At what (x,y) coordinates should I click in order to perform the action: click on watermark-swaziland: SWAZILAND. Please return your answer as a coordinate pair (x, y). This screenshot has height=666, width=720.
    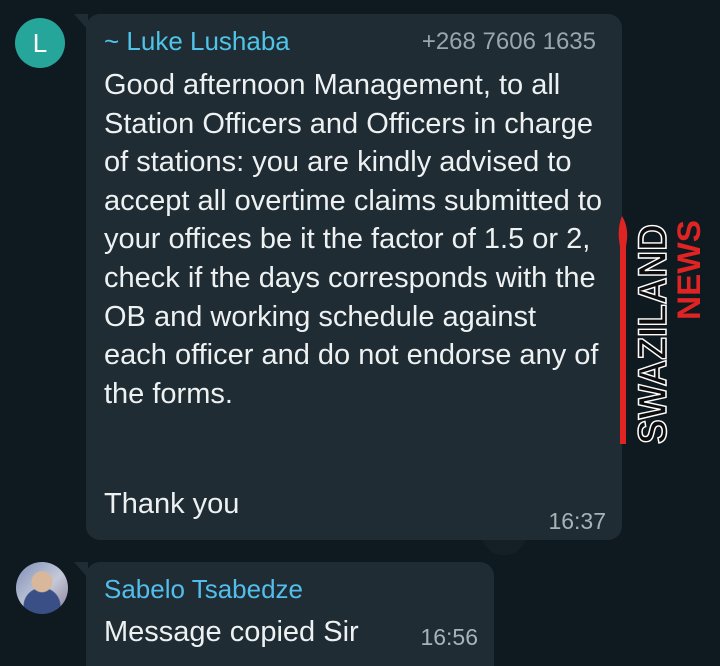
    Looking at the image, I should click on (653, 334).